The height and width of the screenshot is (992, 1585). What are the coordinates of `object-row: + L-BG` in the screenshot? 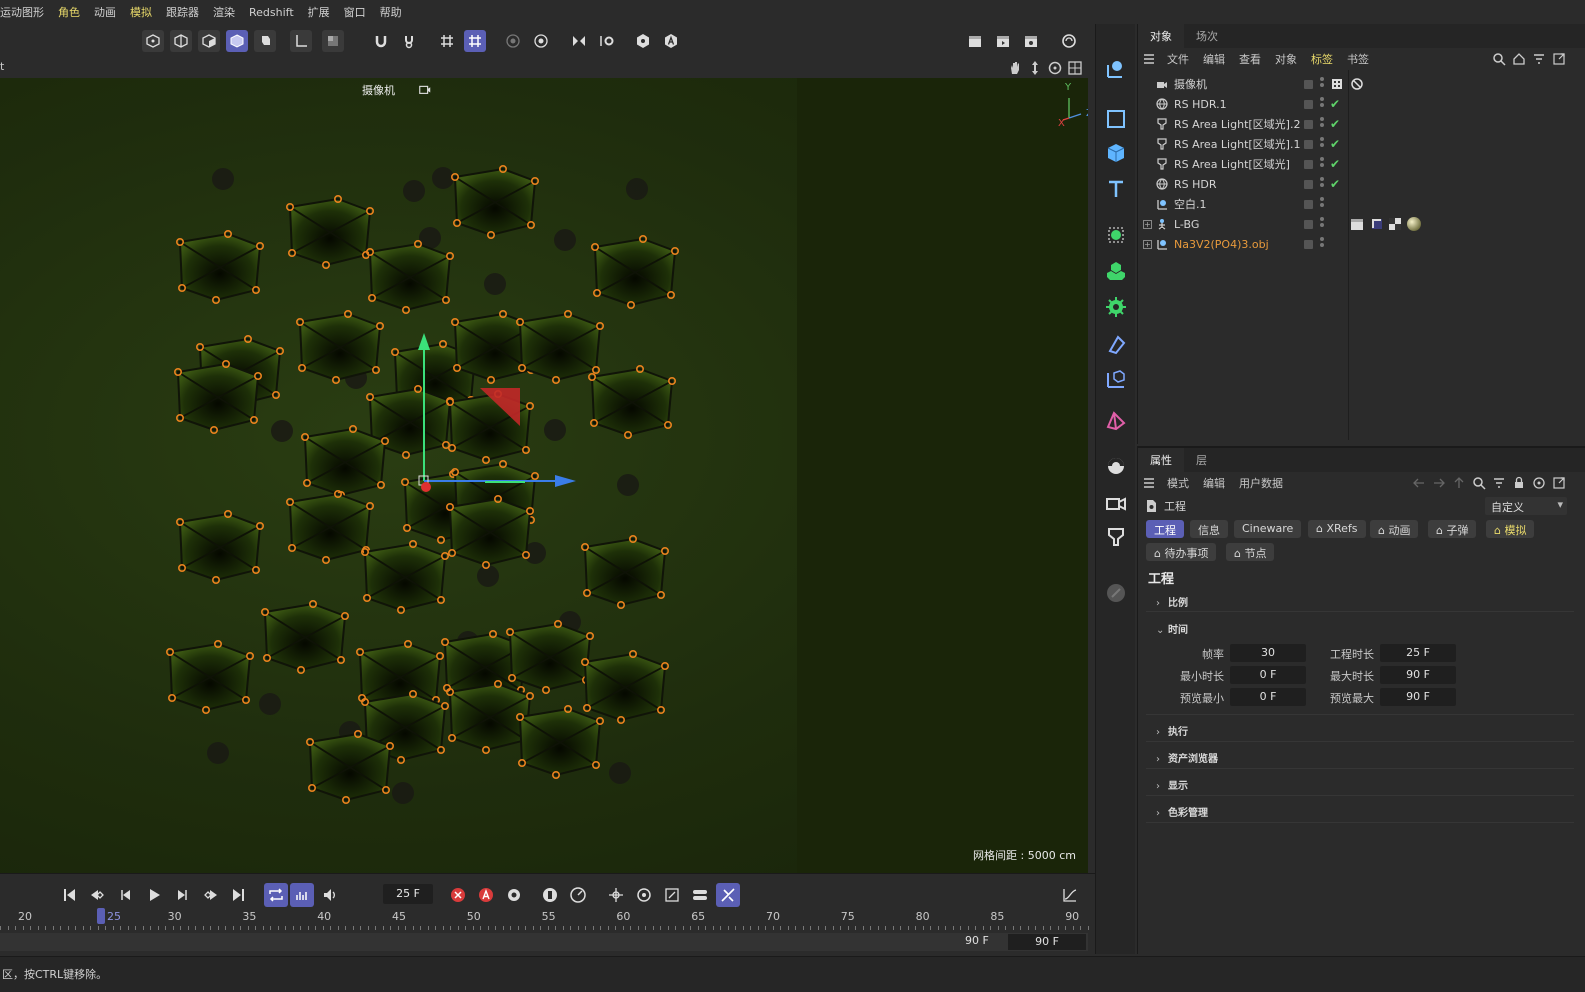 It's located at (1361, 224).